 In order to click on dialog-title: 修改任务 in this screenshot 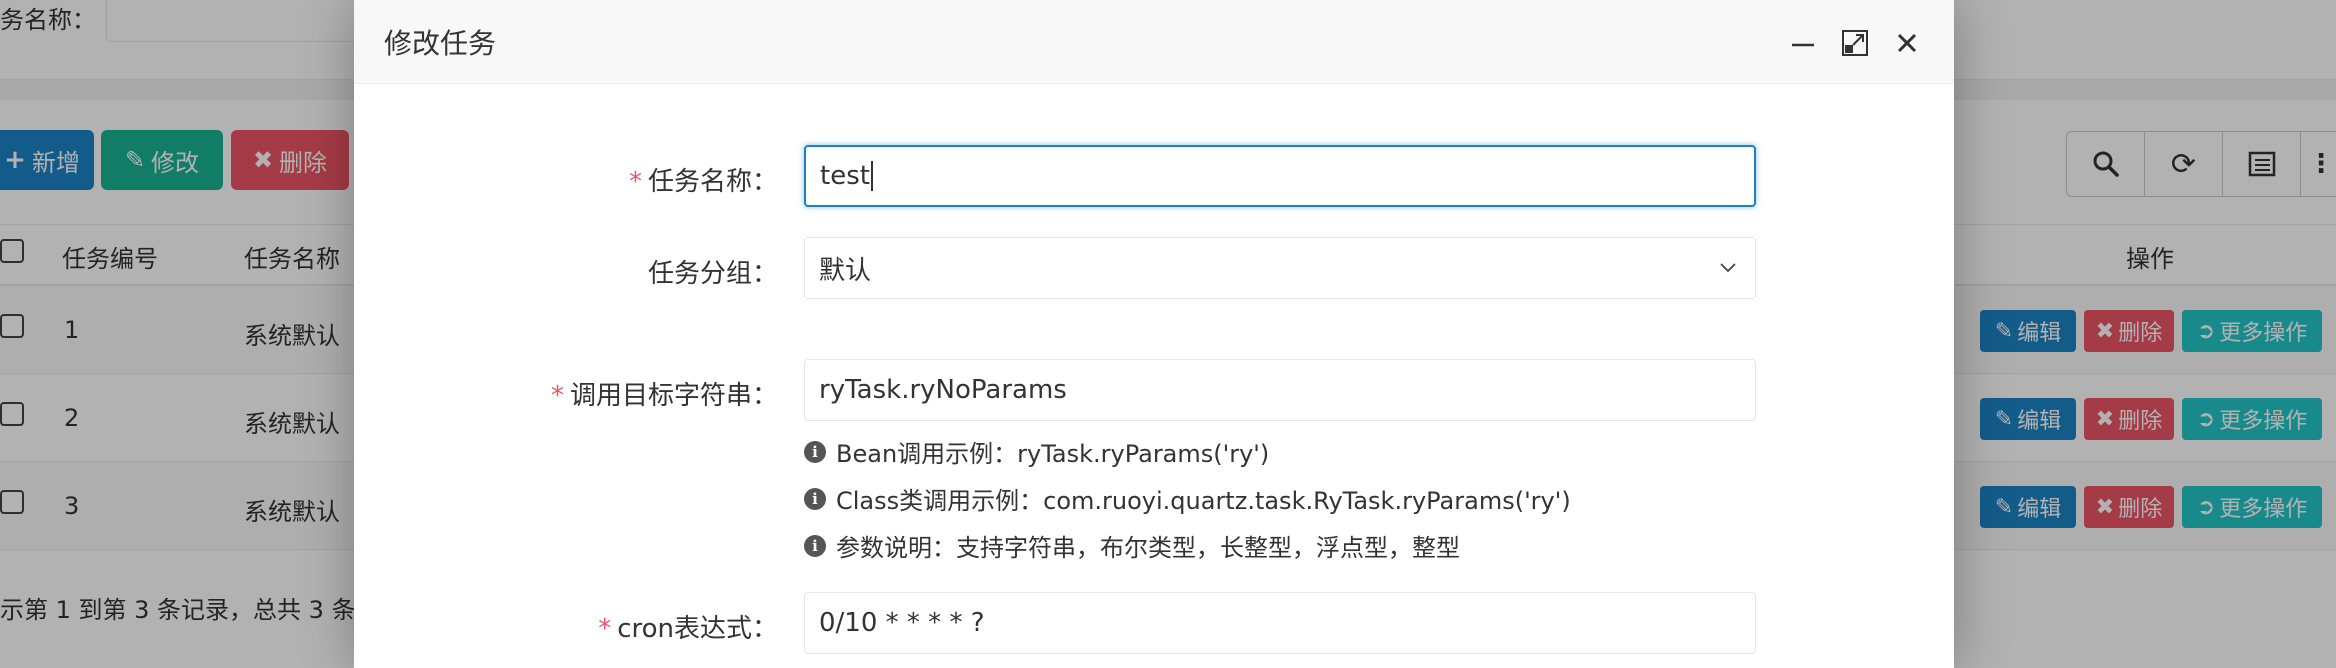, I will do `click(440, 43)`.